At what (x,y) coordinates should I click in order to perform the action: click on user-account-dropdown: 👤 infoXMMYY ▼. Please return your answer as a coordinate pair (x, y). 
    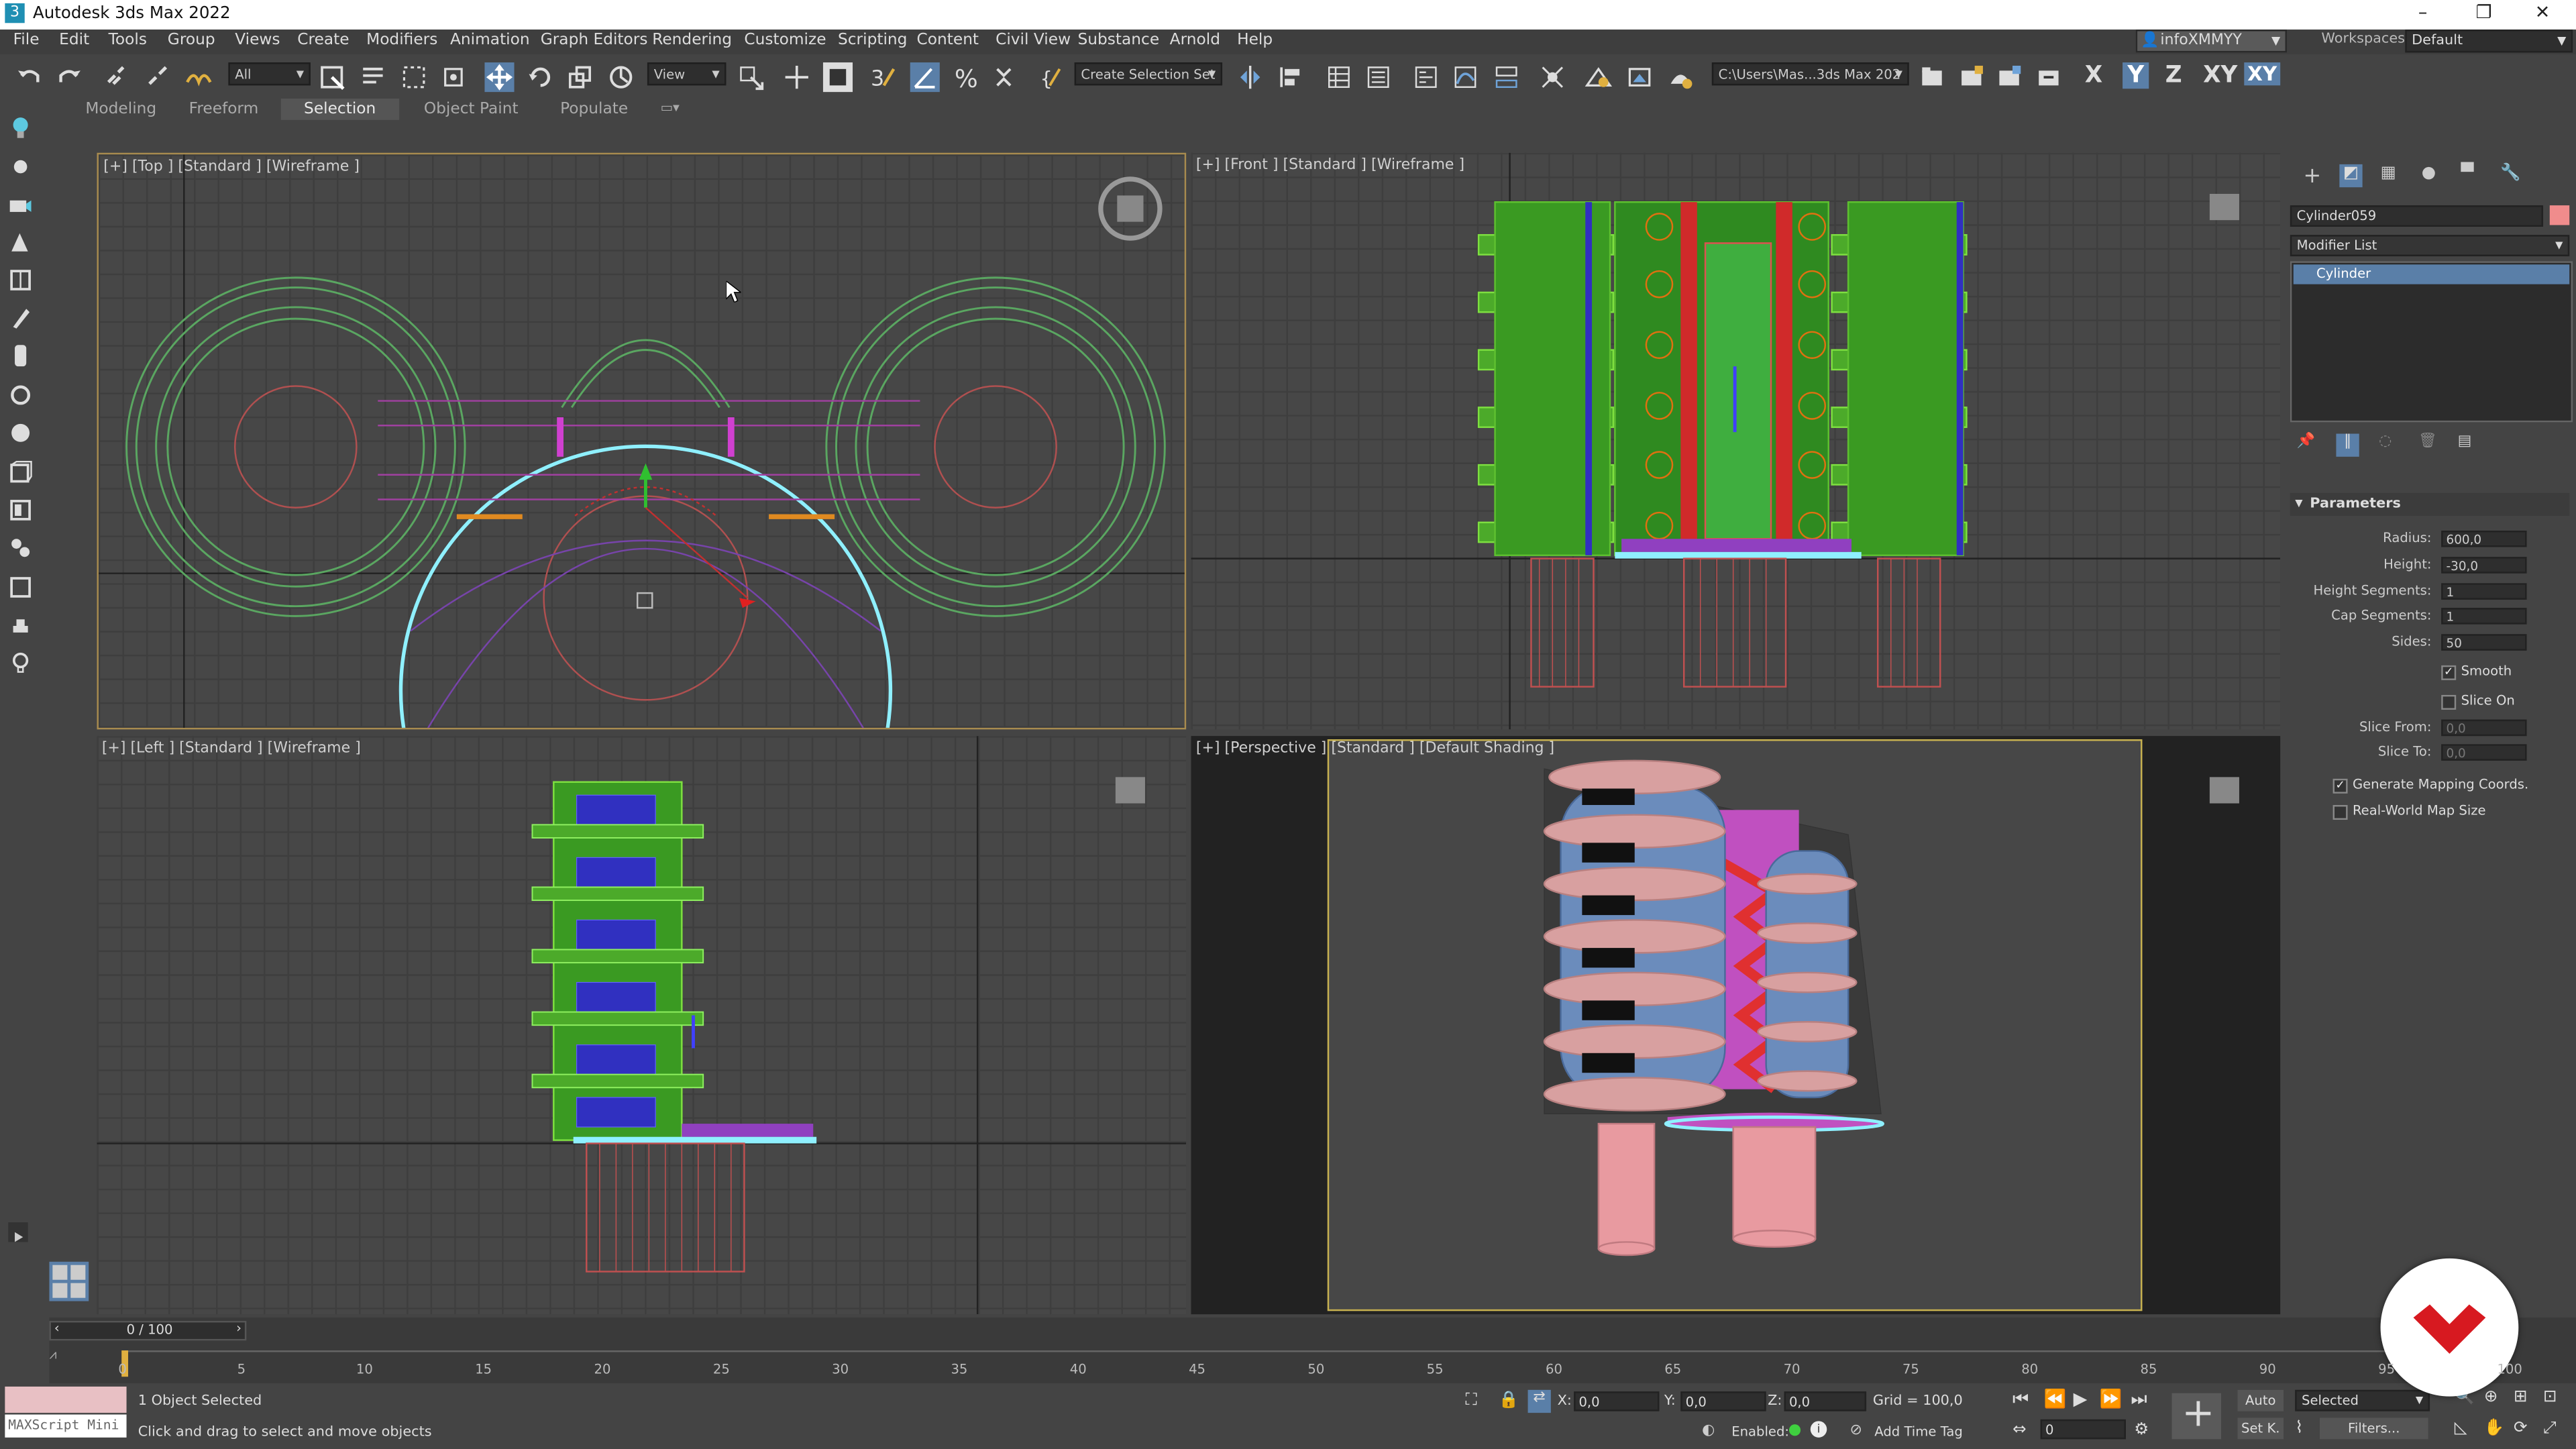
    Looking at the image, I should click on (2211, 41).